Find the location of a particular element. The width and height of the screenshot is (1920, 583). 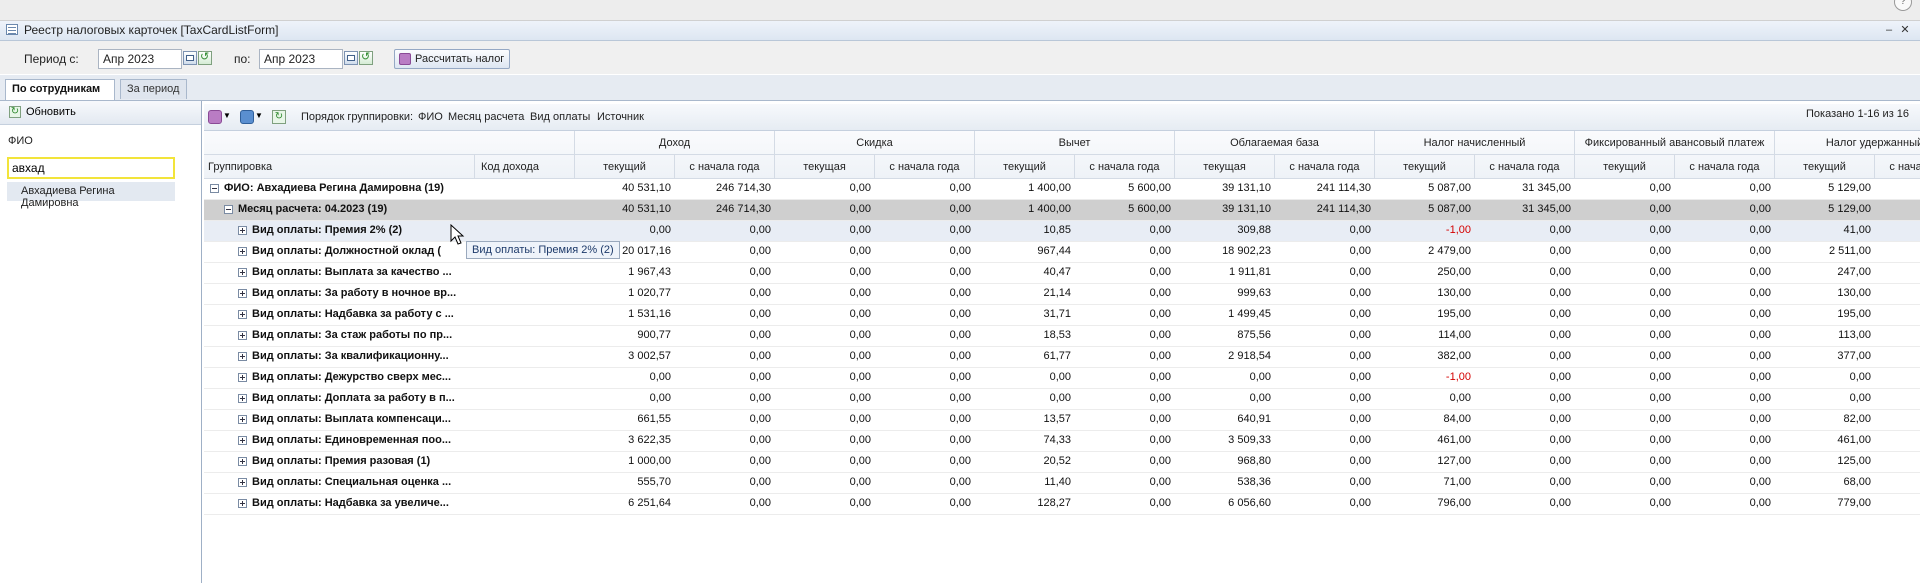

period-from-input: Апр 2023 is located at coordinates (140, 59).